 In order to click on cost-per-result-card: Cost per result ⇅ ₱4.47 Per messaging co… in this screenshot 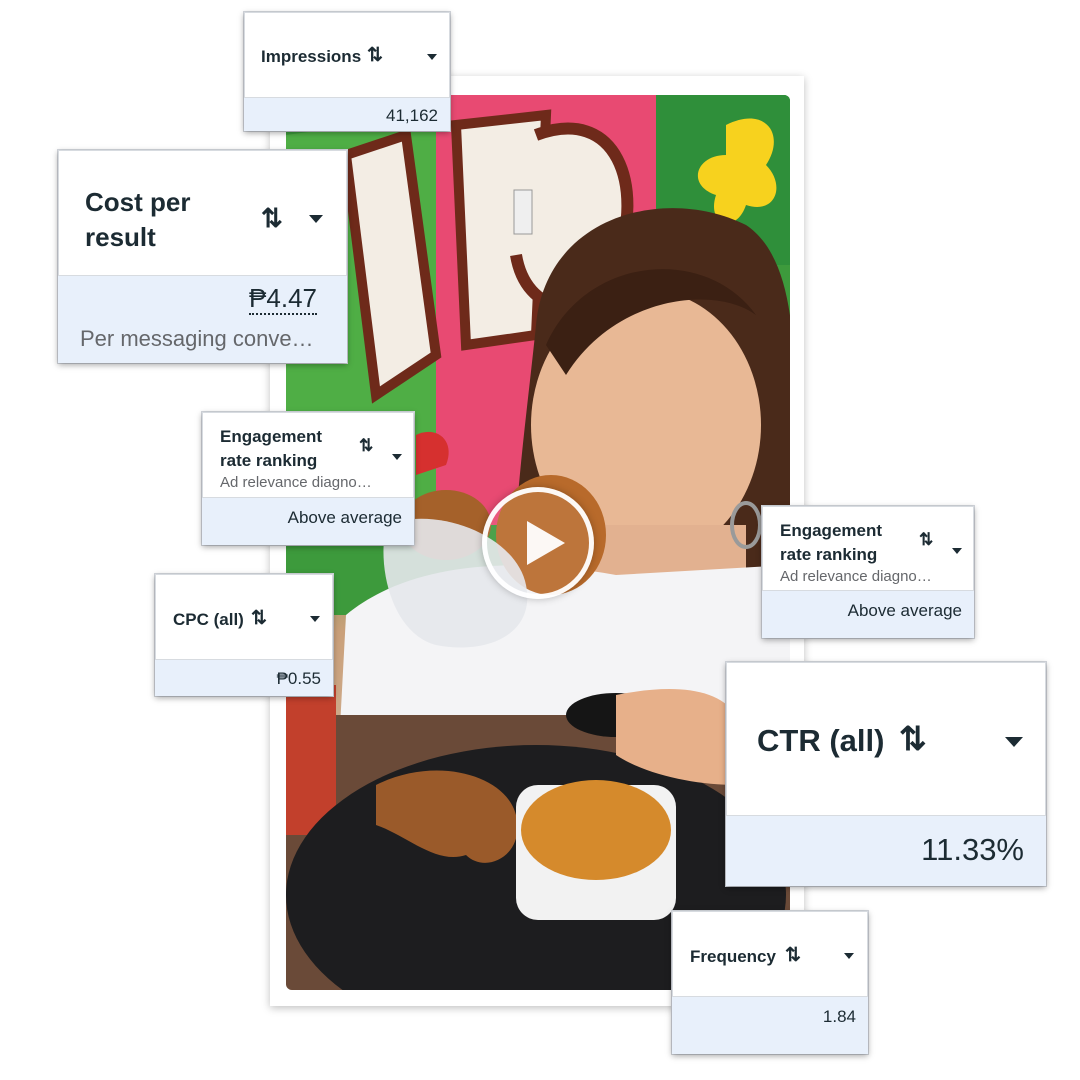, I will do `click(202, 256)`.